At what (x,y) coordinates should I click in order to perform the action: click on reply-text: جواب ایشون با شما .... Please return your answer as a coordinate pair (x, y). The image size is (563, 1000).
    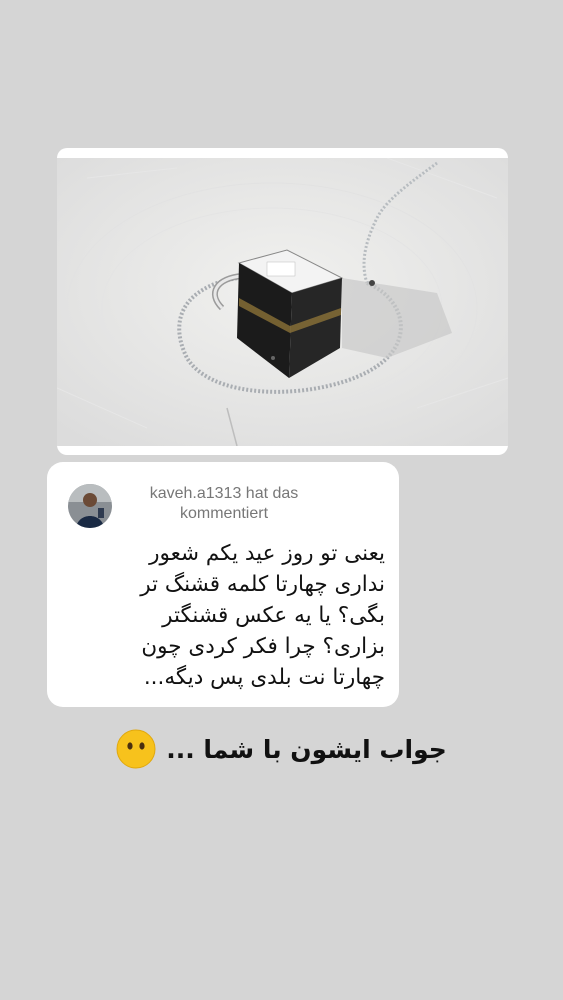
    Looking at the image, I should click on (306, 749).